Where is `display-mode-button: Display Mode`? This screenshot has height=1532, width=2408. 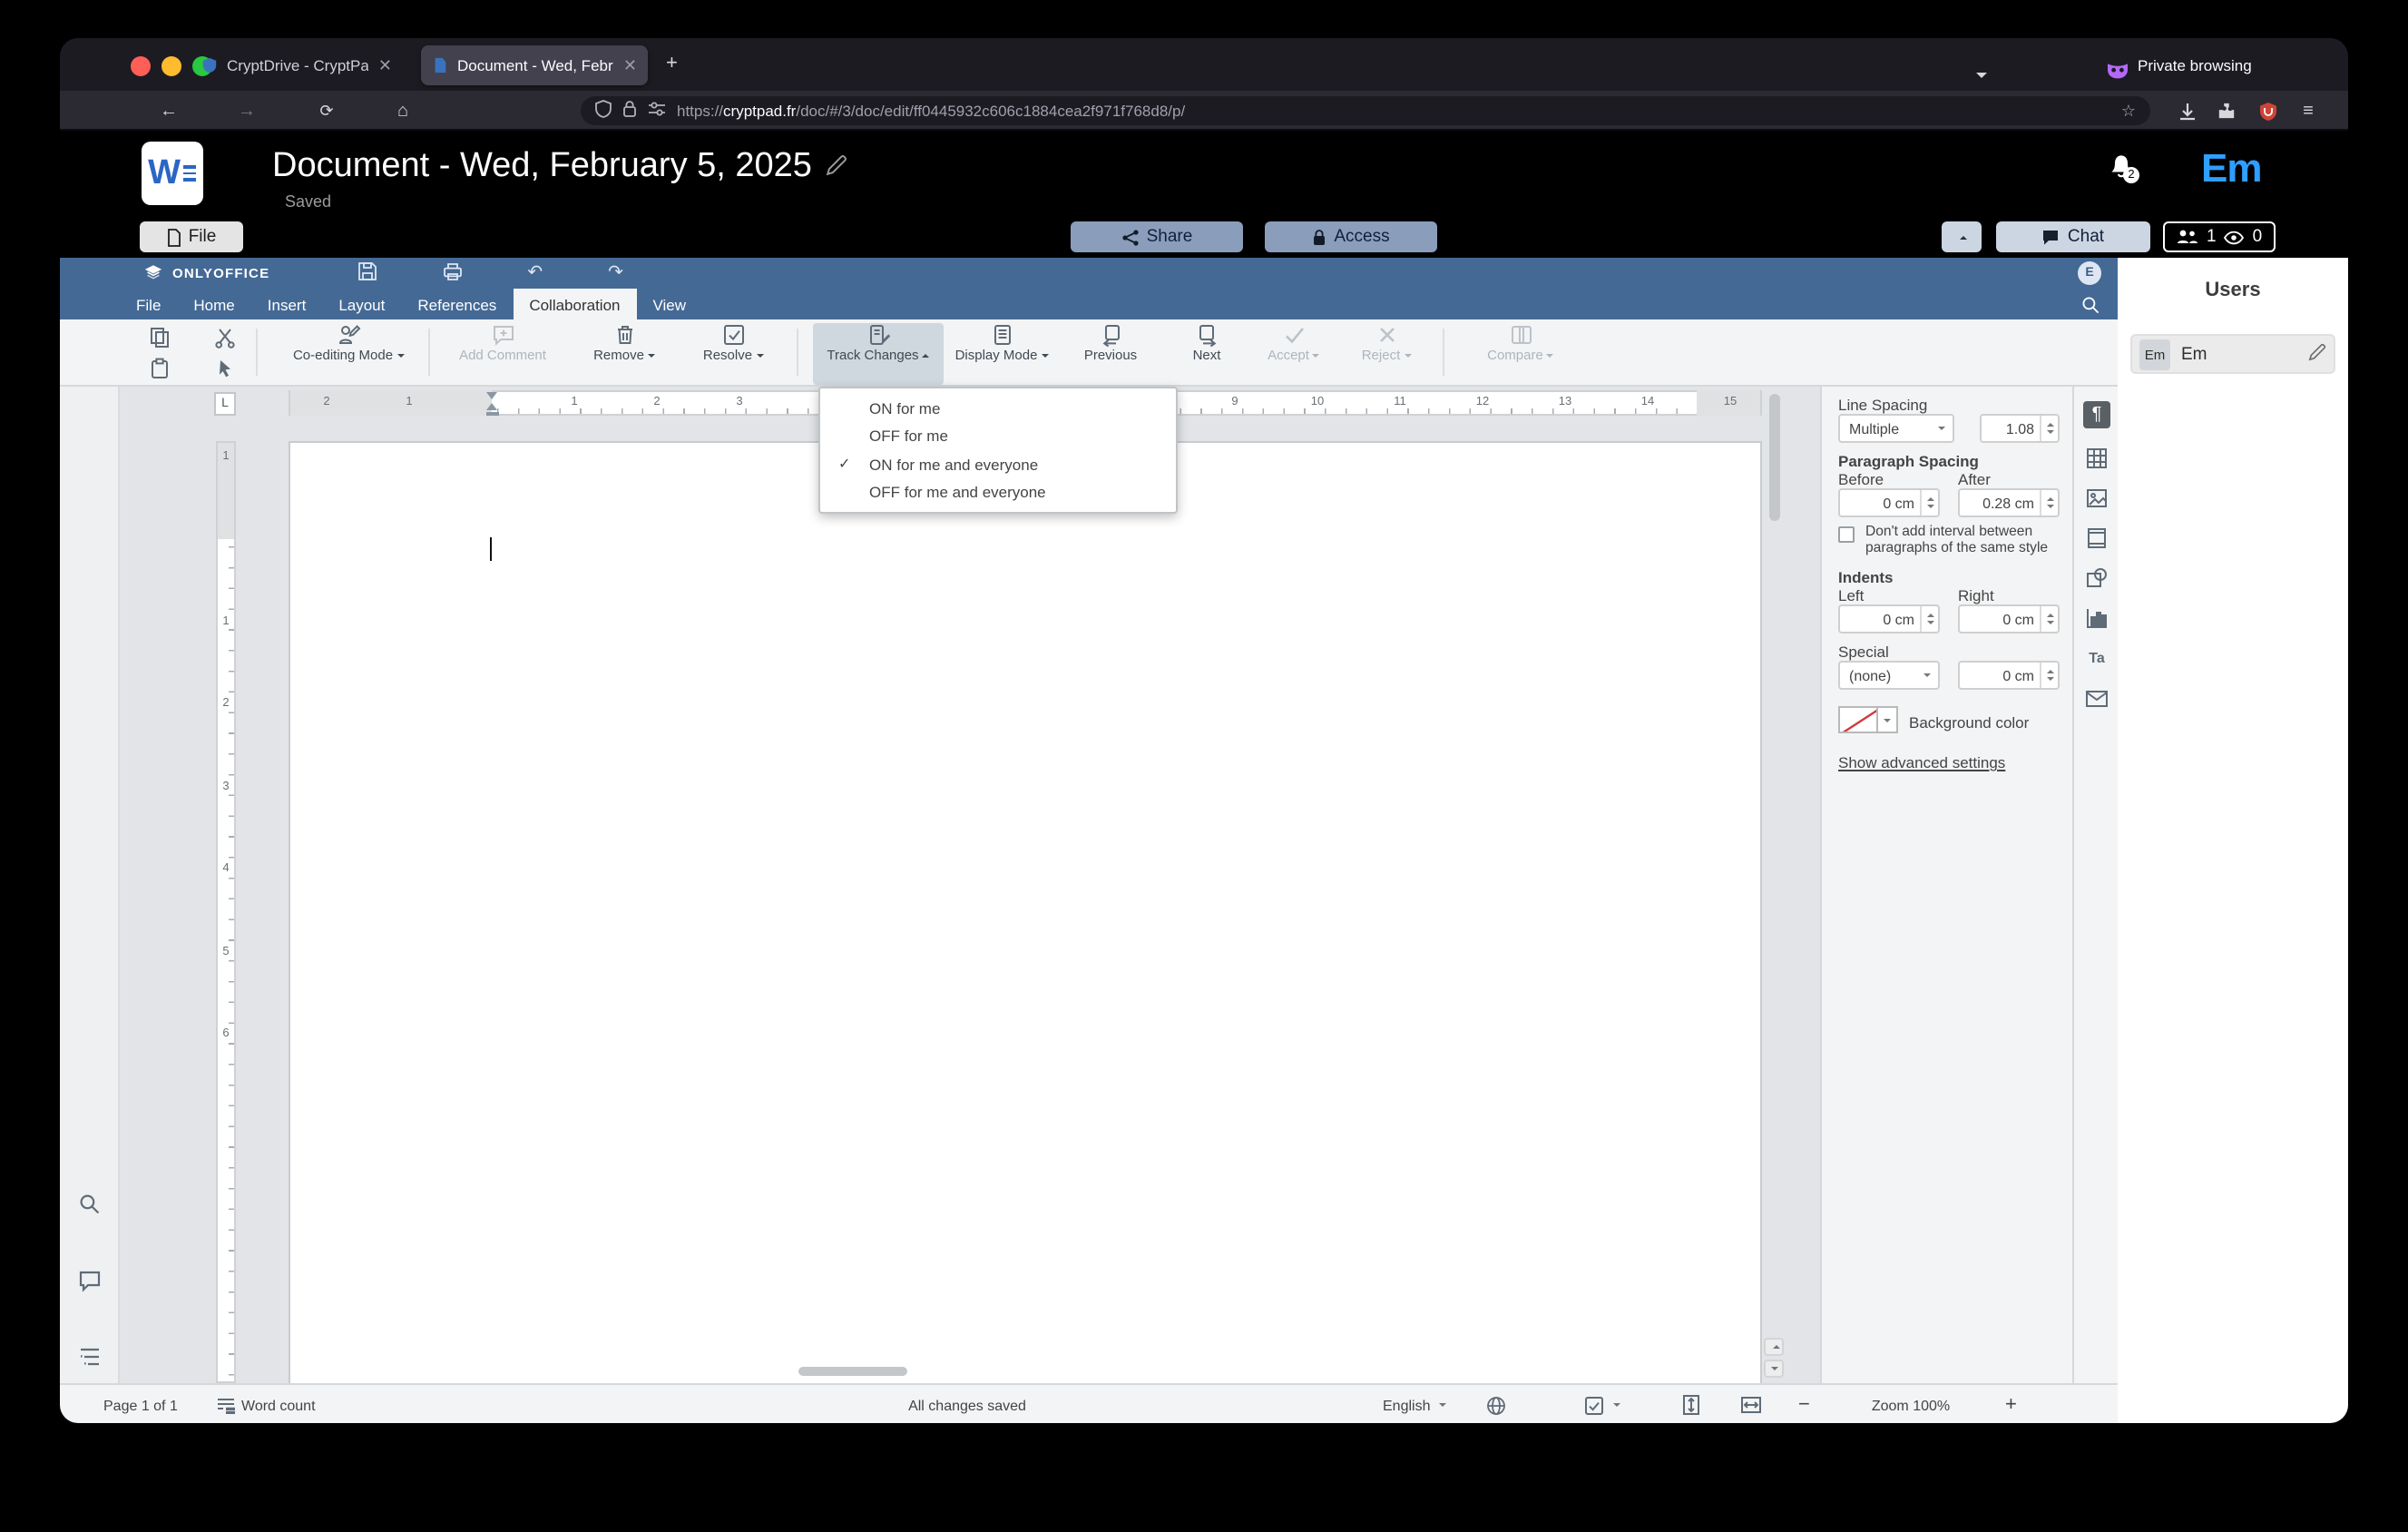
display-mode-button: Display Mode is located at coordinates (1002, 343).